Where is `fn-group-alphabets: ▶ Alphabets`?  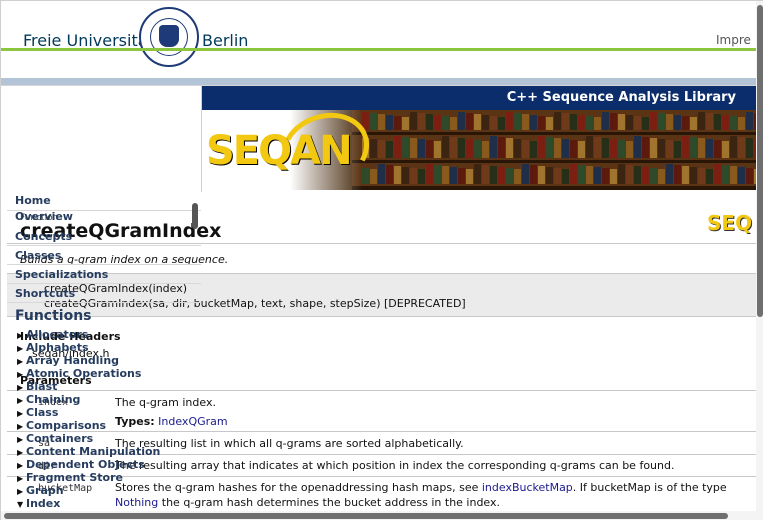 fn-group-alphabets: ▶ Alphabets is located at coordinates (53, 347).